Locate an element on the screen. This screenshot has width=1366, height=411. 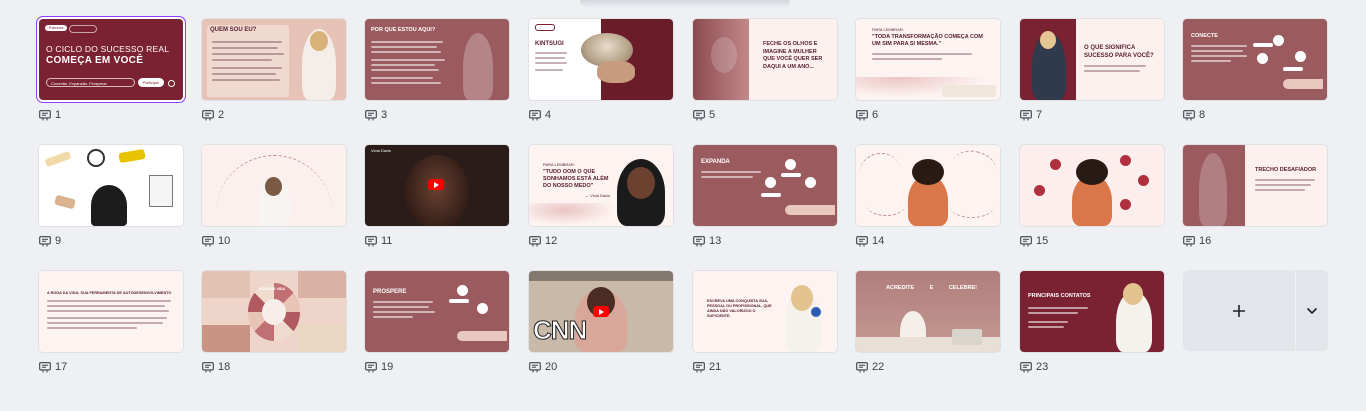
slide-thumbnail-2: QUEM SOU EU? is located at coordinates (274, 59).